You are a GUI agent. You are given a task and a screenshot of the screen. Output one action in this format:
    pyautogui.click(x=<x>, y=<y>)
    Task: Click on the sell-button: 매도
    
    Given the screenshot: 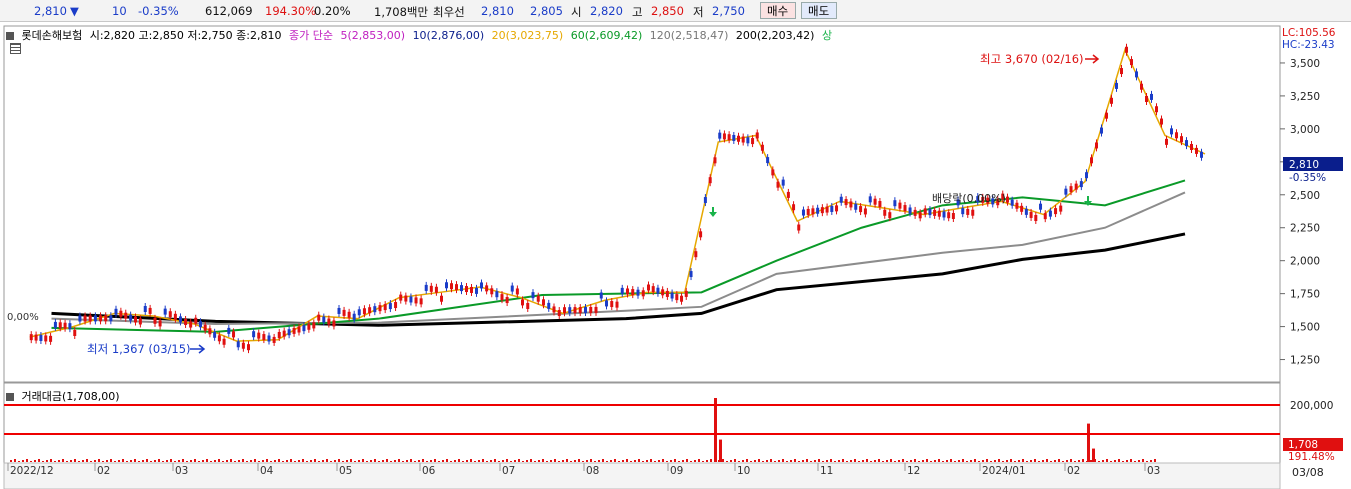 What is the action you would take?
    pyautogui.click(x=819, y=10)
    